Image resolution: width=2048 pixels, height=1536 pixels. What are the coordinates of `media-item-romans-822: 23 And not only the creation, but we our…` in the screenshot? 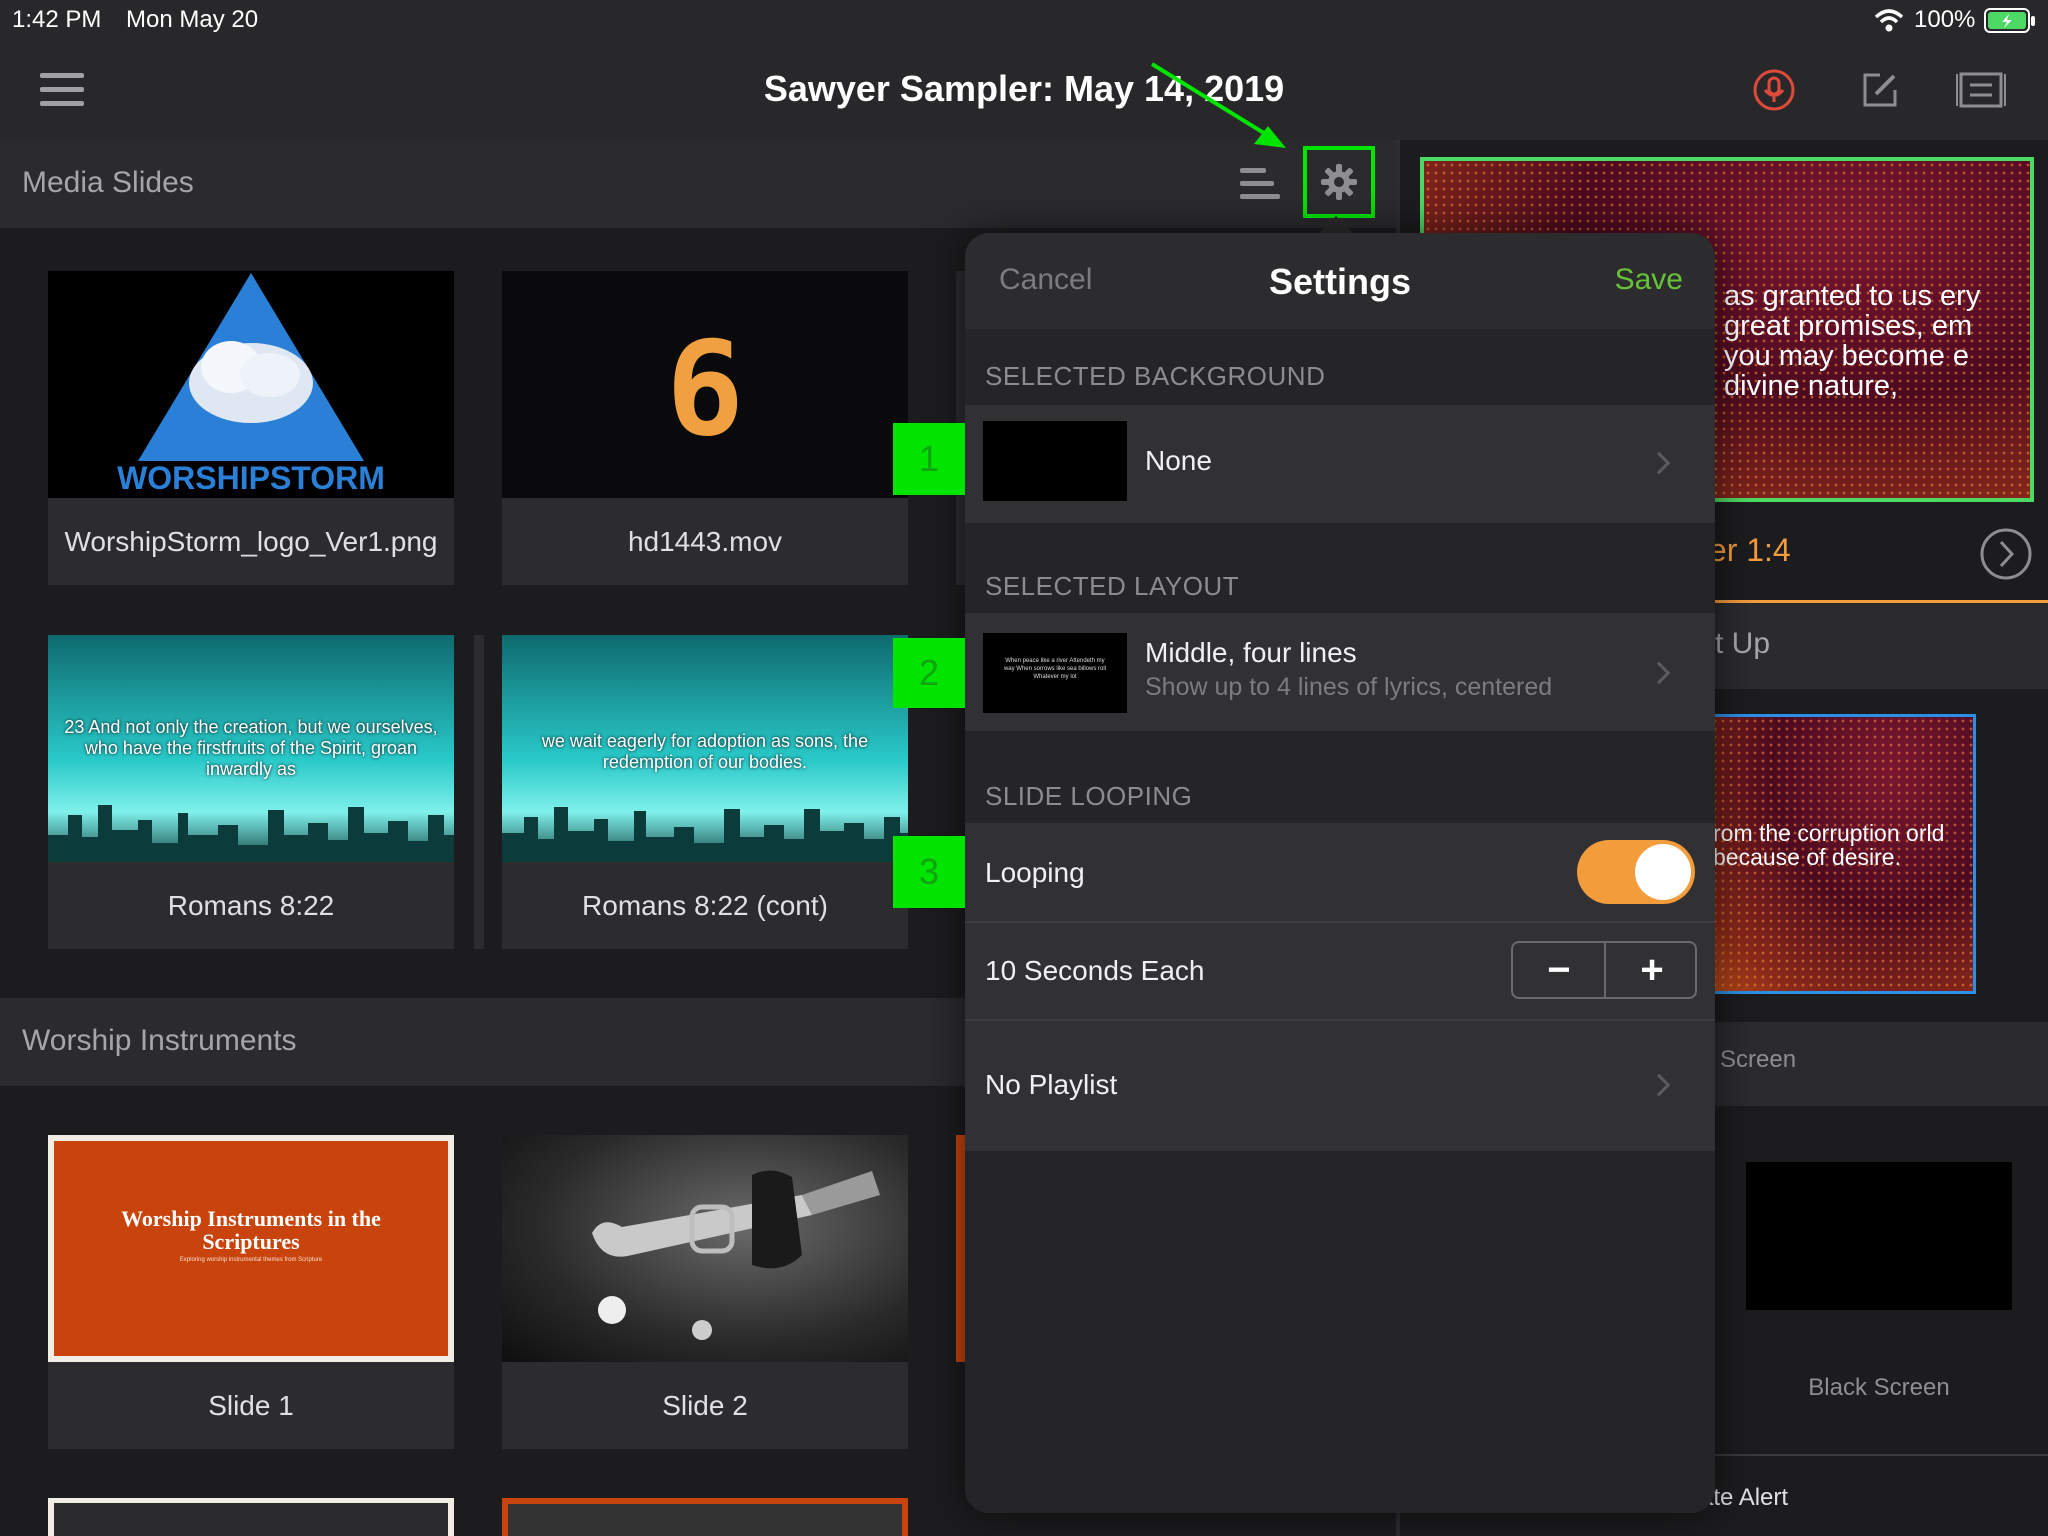 It's located at (251, 792).